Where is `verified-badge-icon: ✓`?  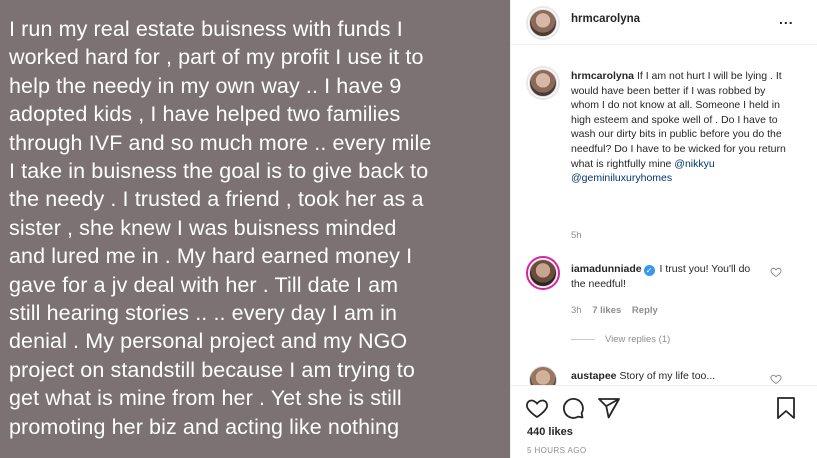
verified-badge-icon: ✓ is located at coordinates (649, 270).